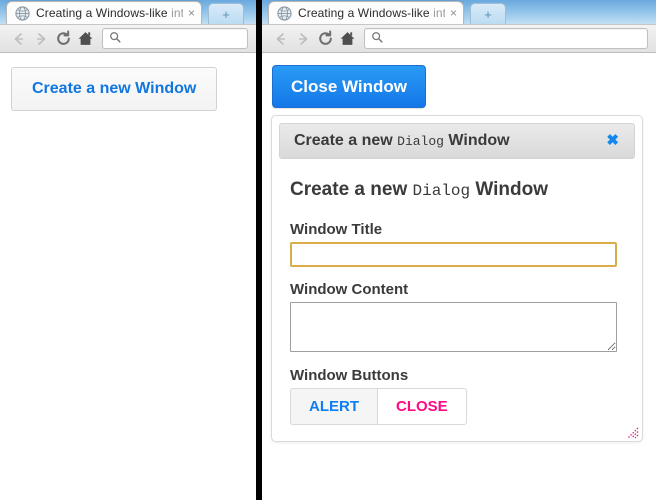 The width and height of the screenshot is (656, 500). I want to click on tab-close-icon-left: ×, so click(191, 13).